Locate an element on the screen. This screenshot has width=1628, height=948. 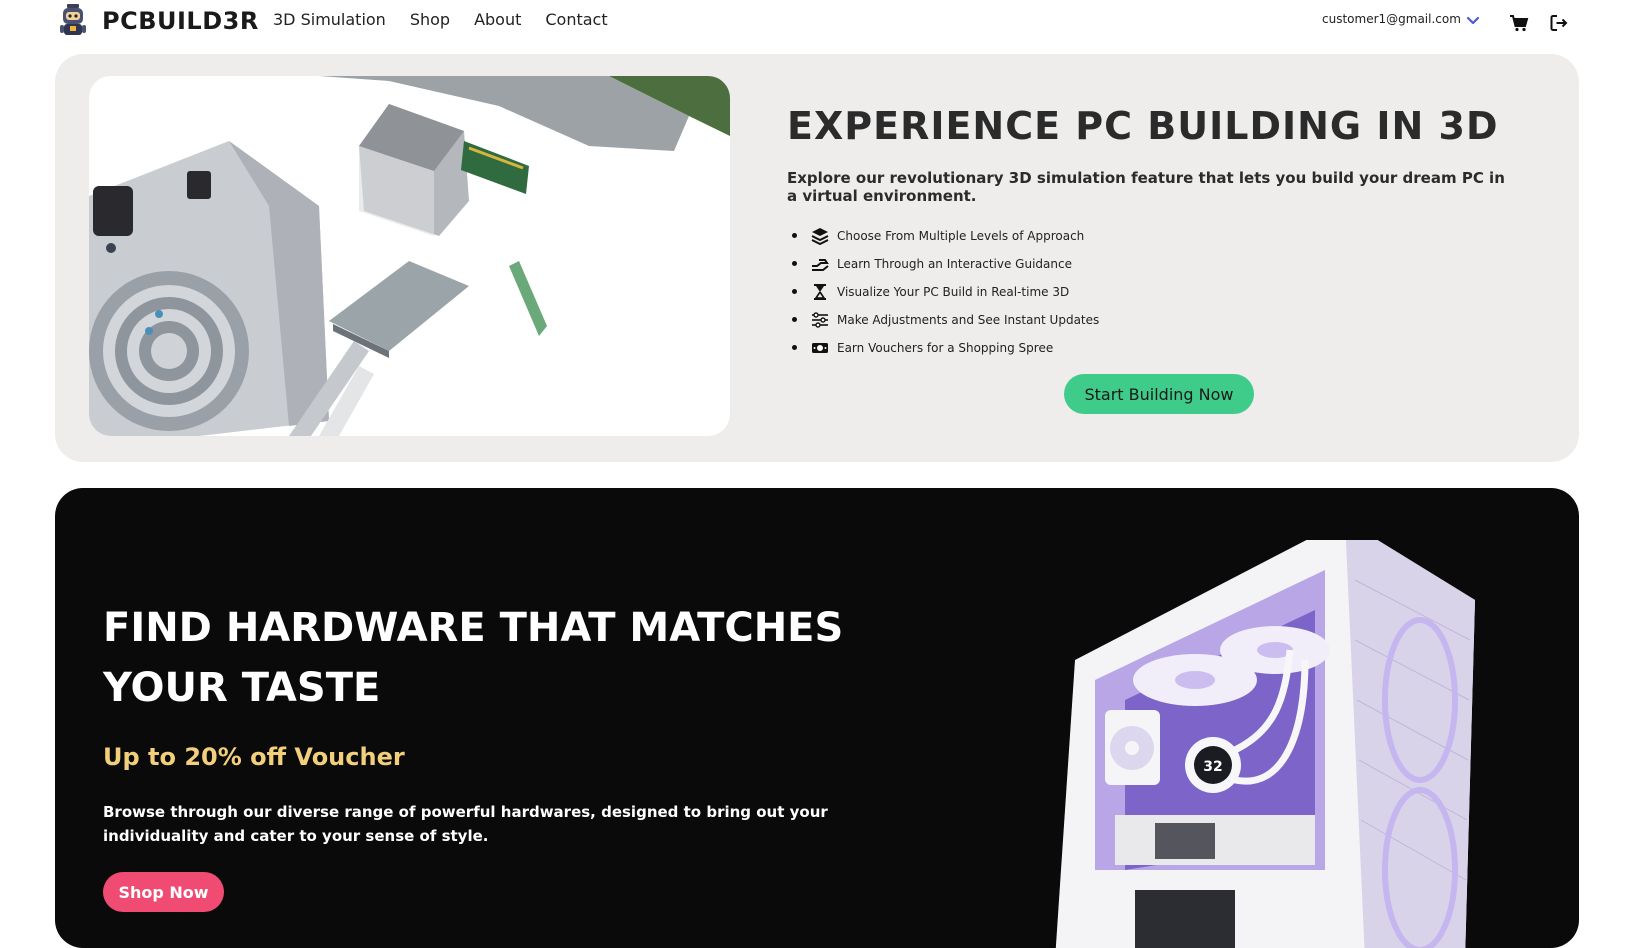
feature-item-guidance: Learn Through an Interactive Guidance is located at coordinates (945, 264).